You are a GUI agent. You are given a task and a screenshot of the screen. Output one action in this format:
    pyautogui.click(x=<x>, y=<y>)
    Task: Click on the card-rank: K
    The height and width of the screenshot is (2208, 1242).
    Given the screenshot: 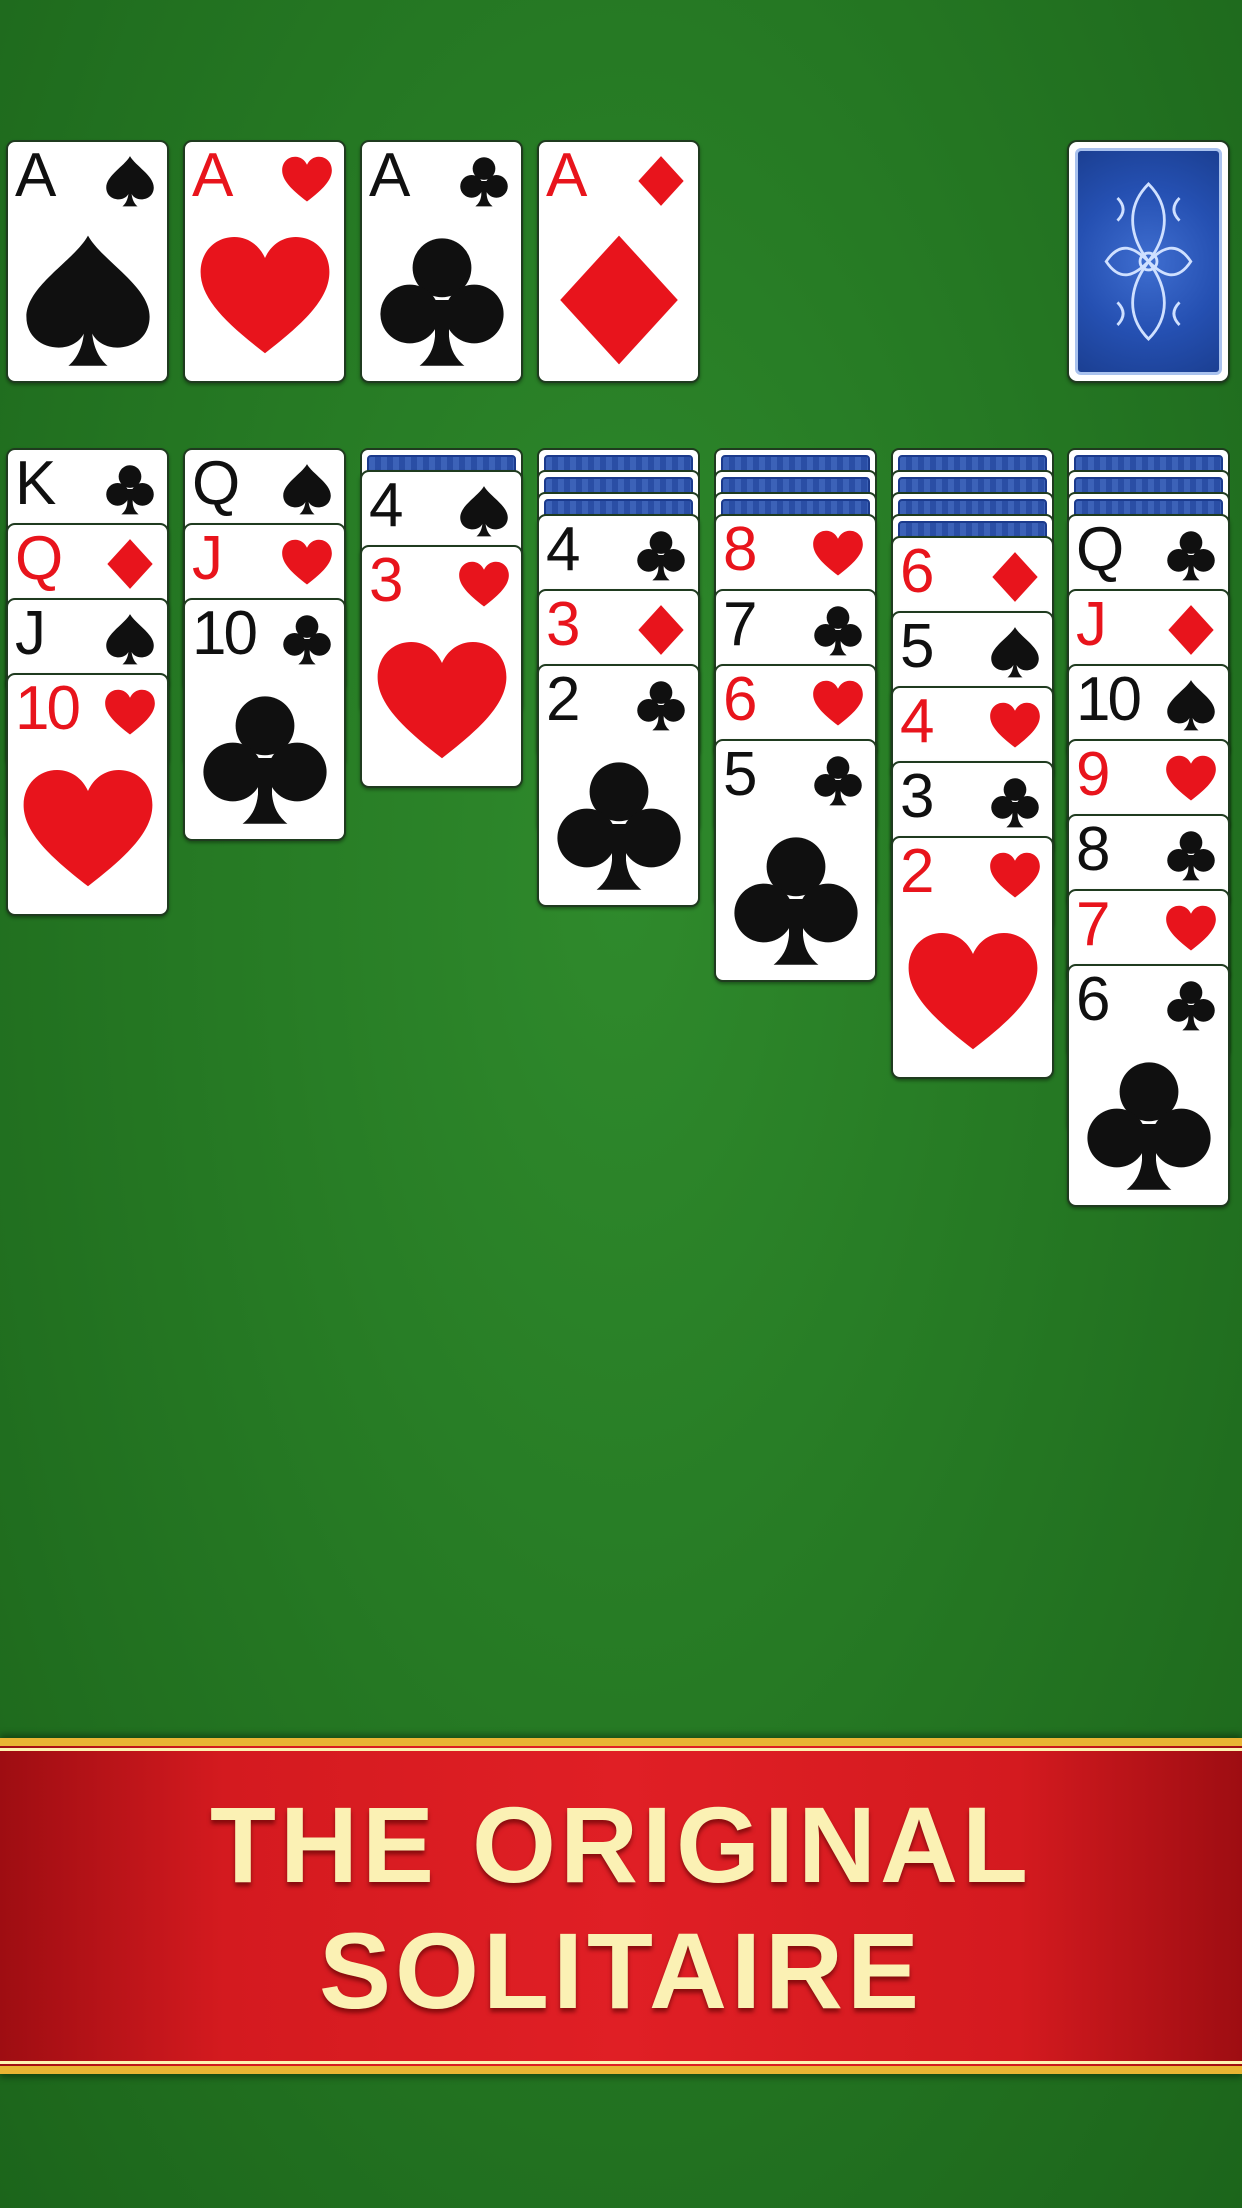 What is the action you would take?
    pyautogui.click(x=35, y=483)
    